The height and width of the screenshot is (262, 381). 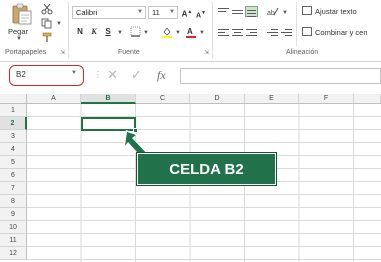 What do you see at coordinates (13, 149) in the screenshot?
I see `row-header-4: 4` at bounding box center [13, 149].